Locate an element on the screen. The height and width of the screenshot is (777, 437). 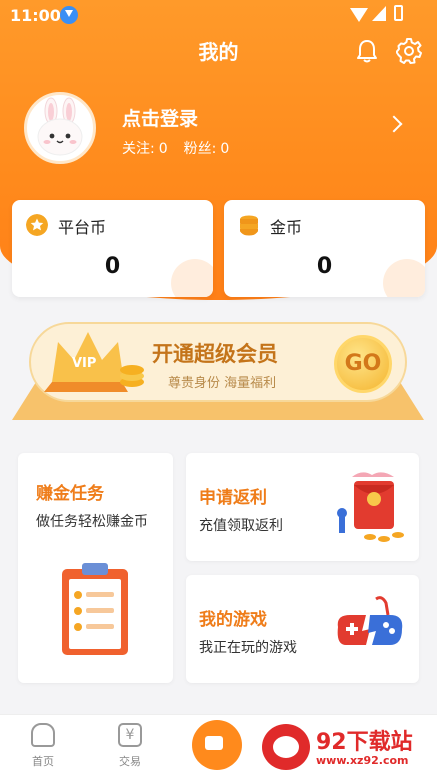
video-camera-button is located at coordinates (217, 745).